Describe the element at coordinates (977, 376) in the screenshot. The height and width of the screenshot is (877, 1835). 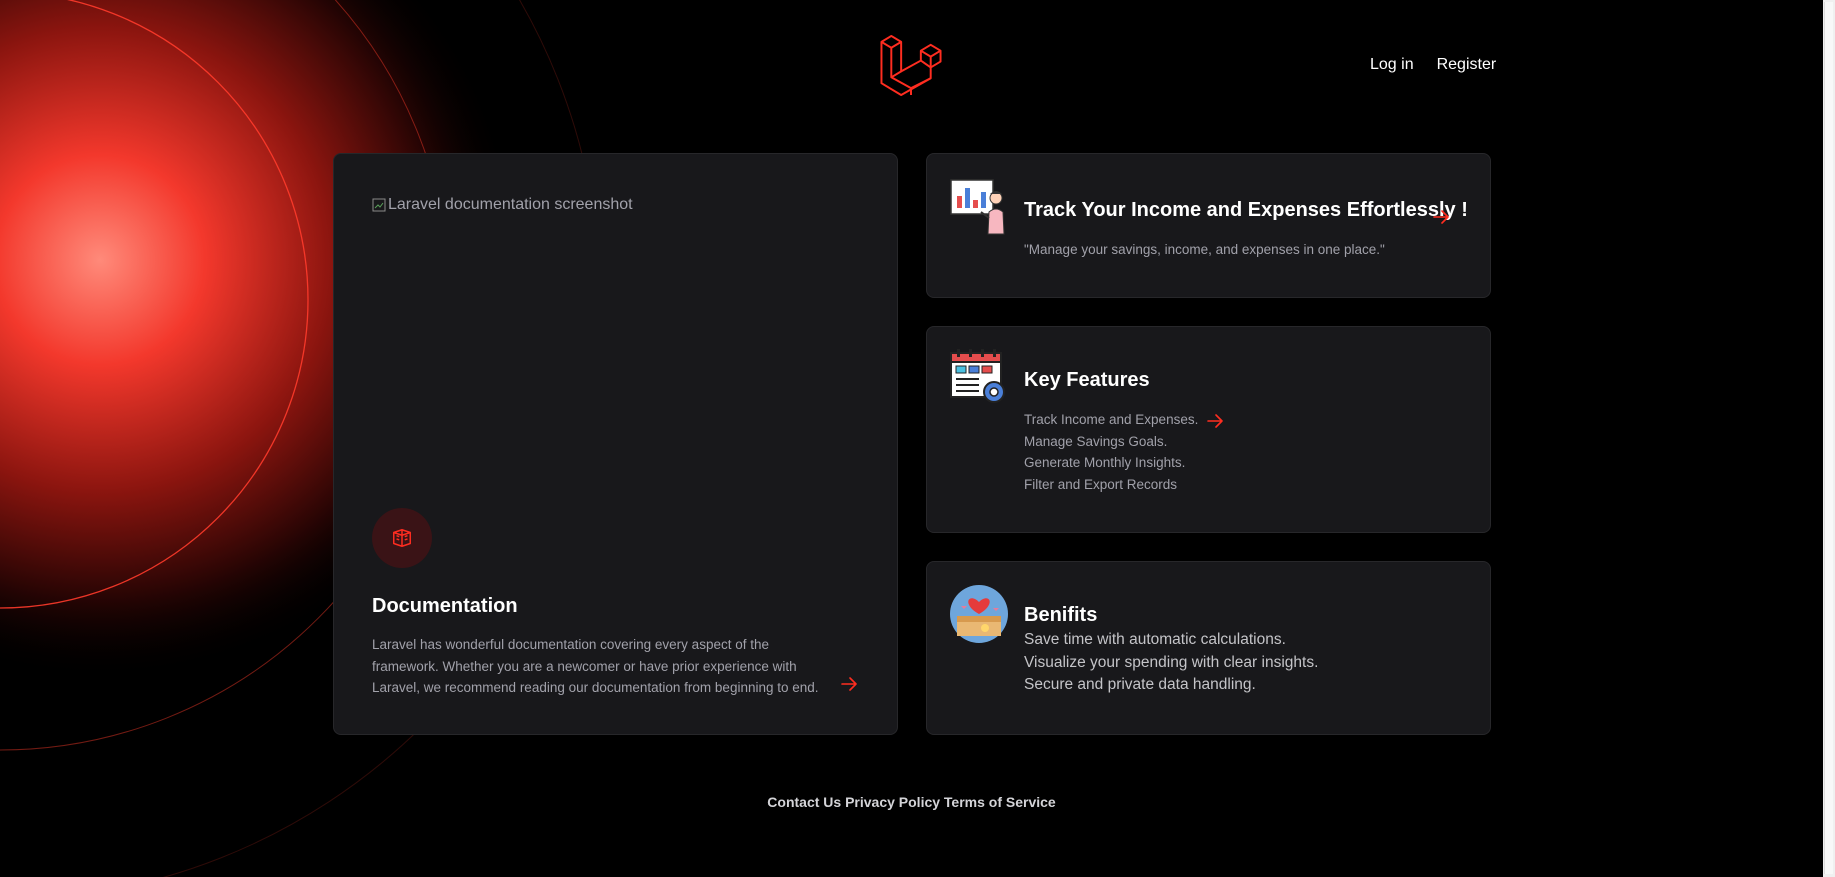
I see `calendar-settings-illustration-icon` at that location.